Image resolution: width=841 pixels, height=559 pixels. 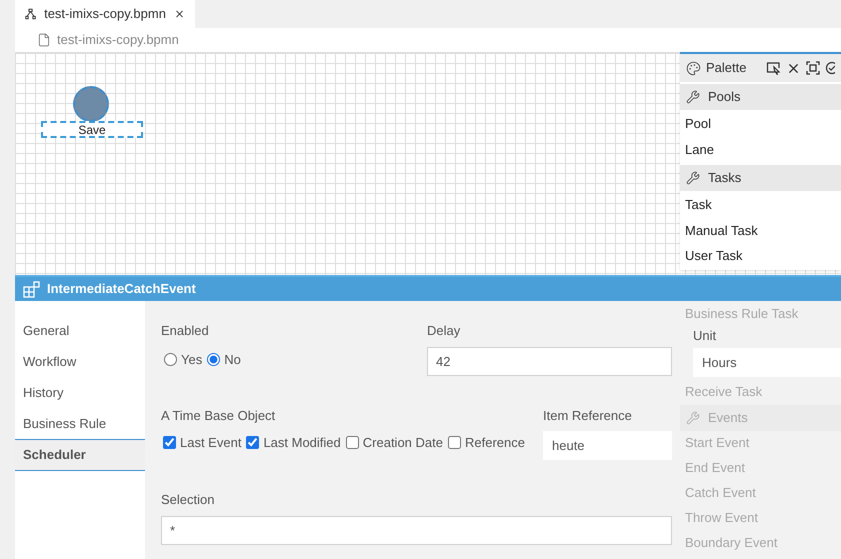 I want to click on nav-tab: History, so click(x=80, y=392).